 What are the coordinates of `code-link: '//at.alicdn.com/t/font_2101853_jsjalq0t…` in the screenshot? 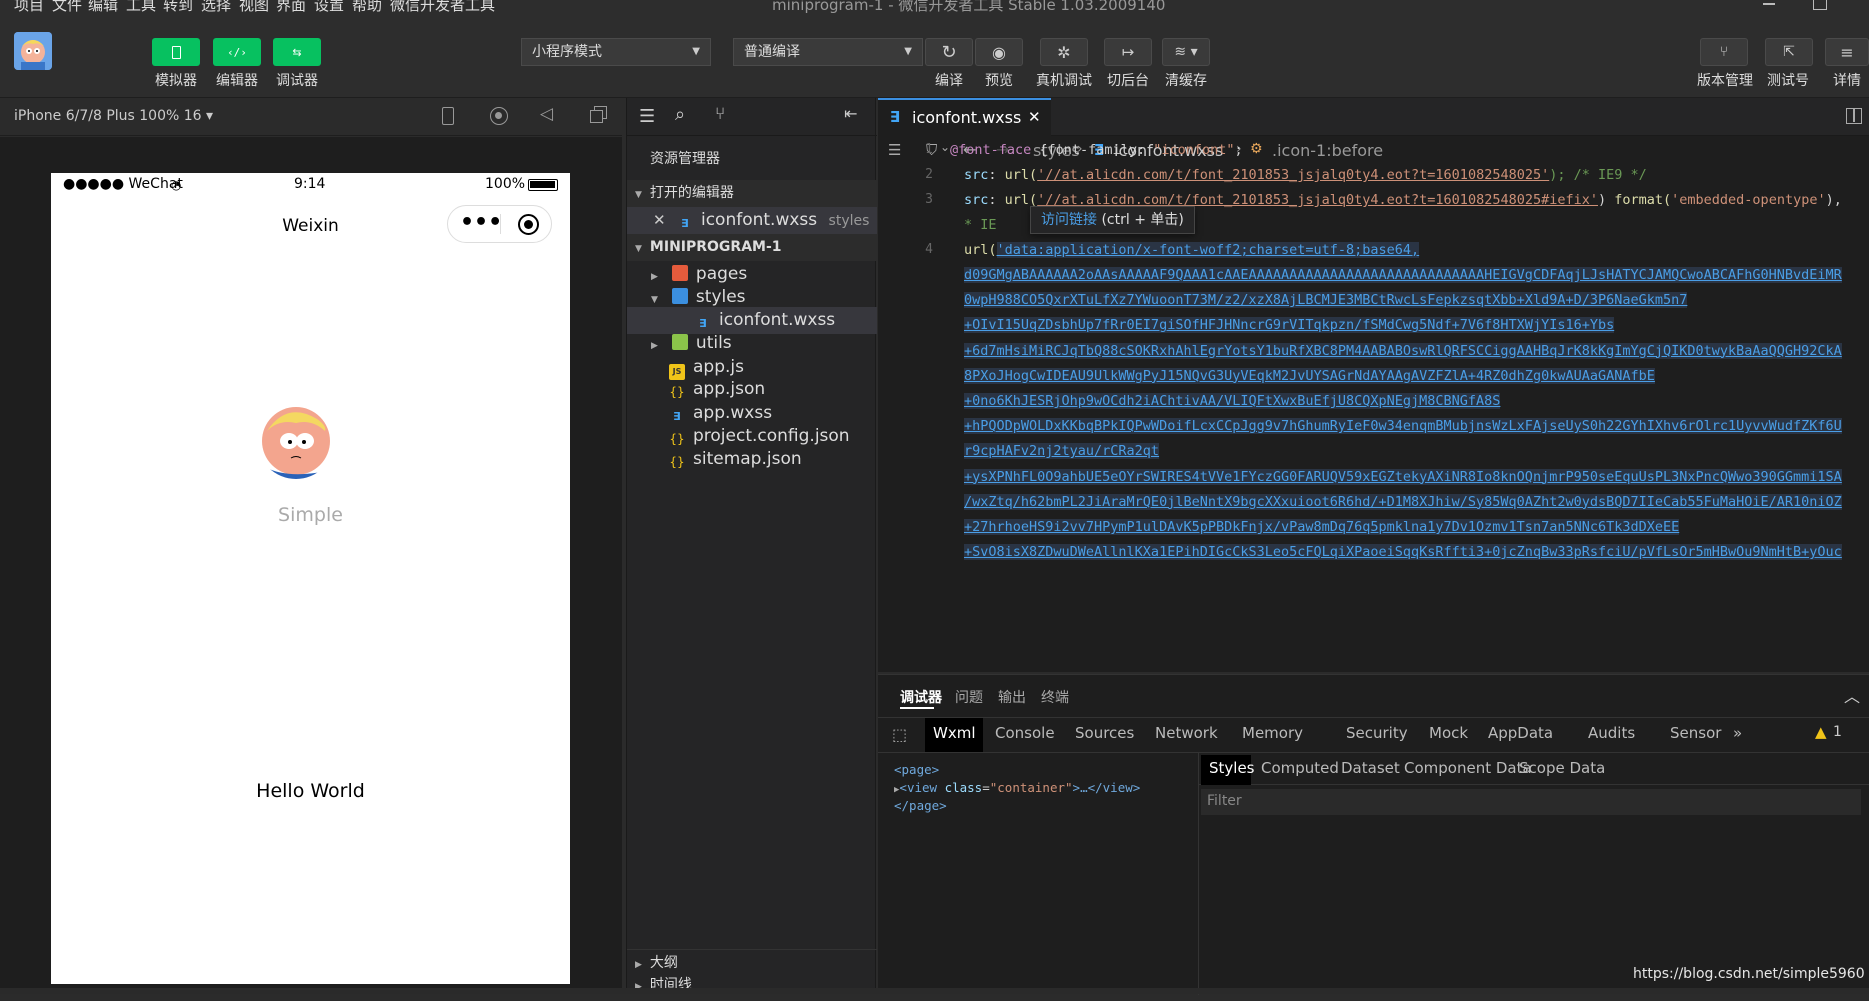 It's located at (1293, 175).